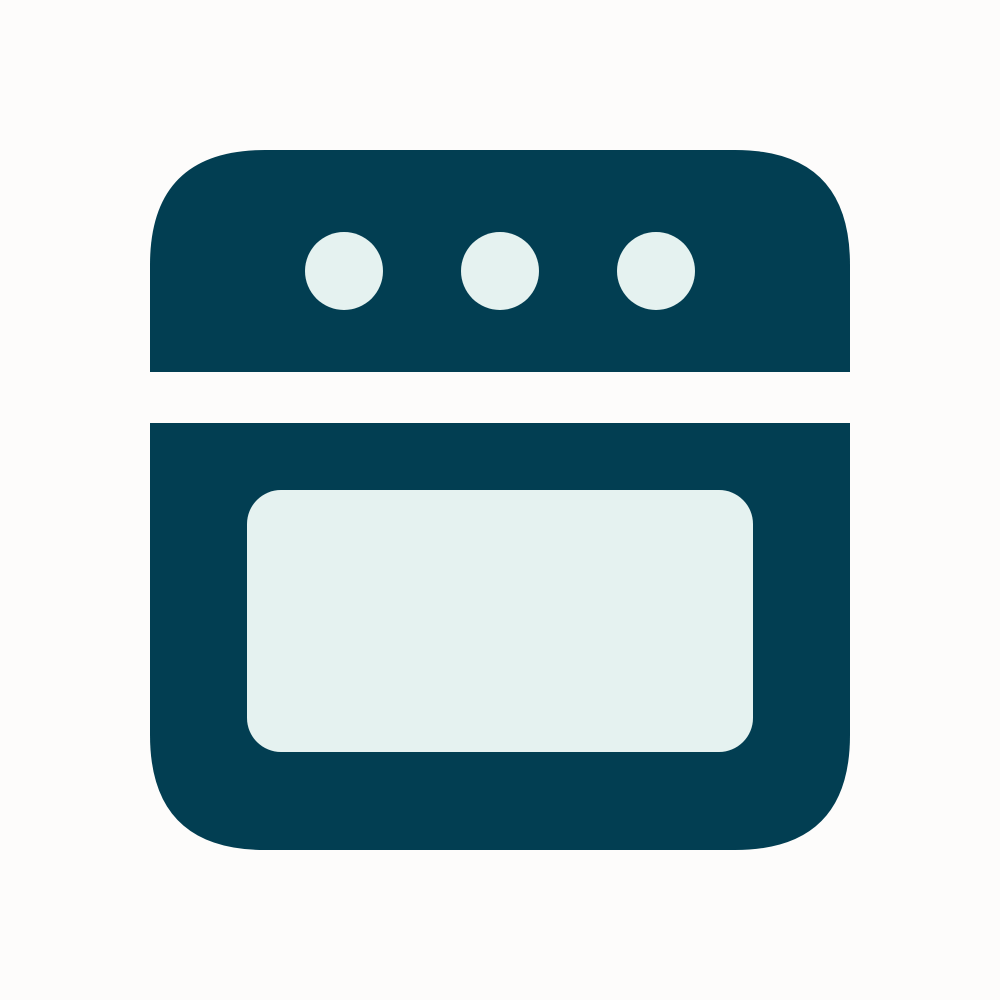  I want to click on oven-window, so click(500, 621).